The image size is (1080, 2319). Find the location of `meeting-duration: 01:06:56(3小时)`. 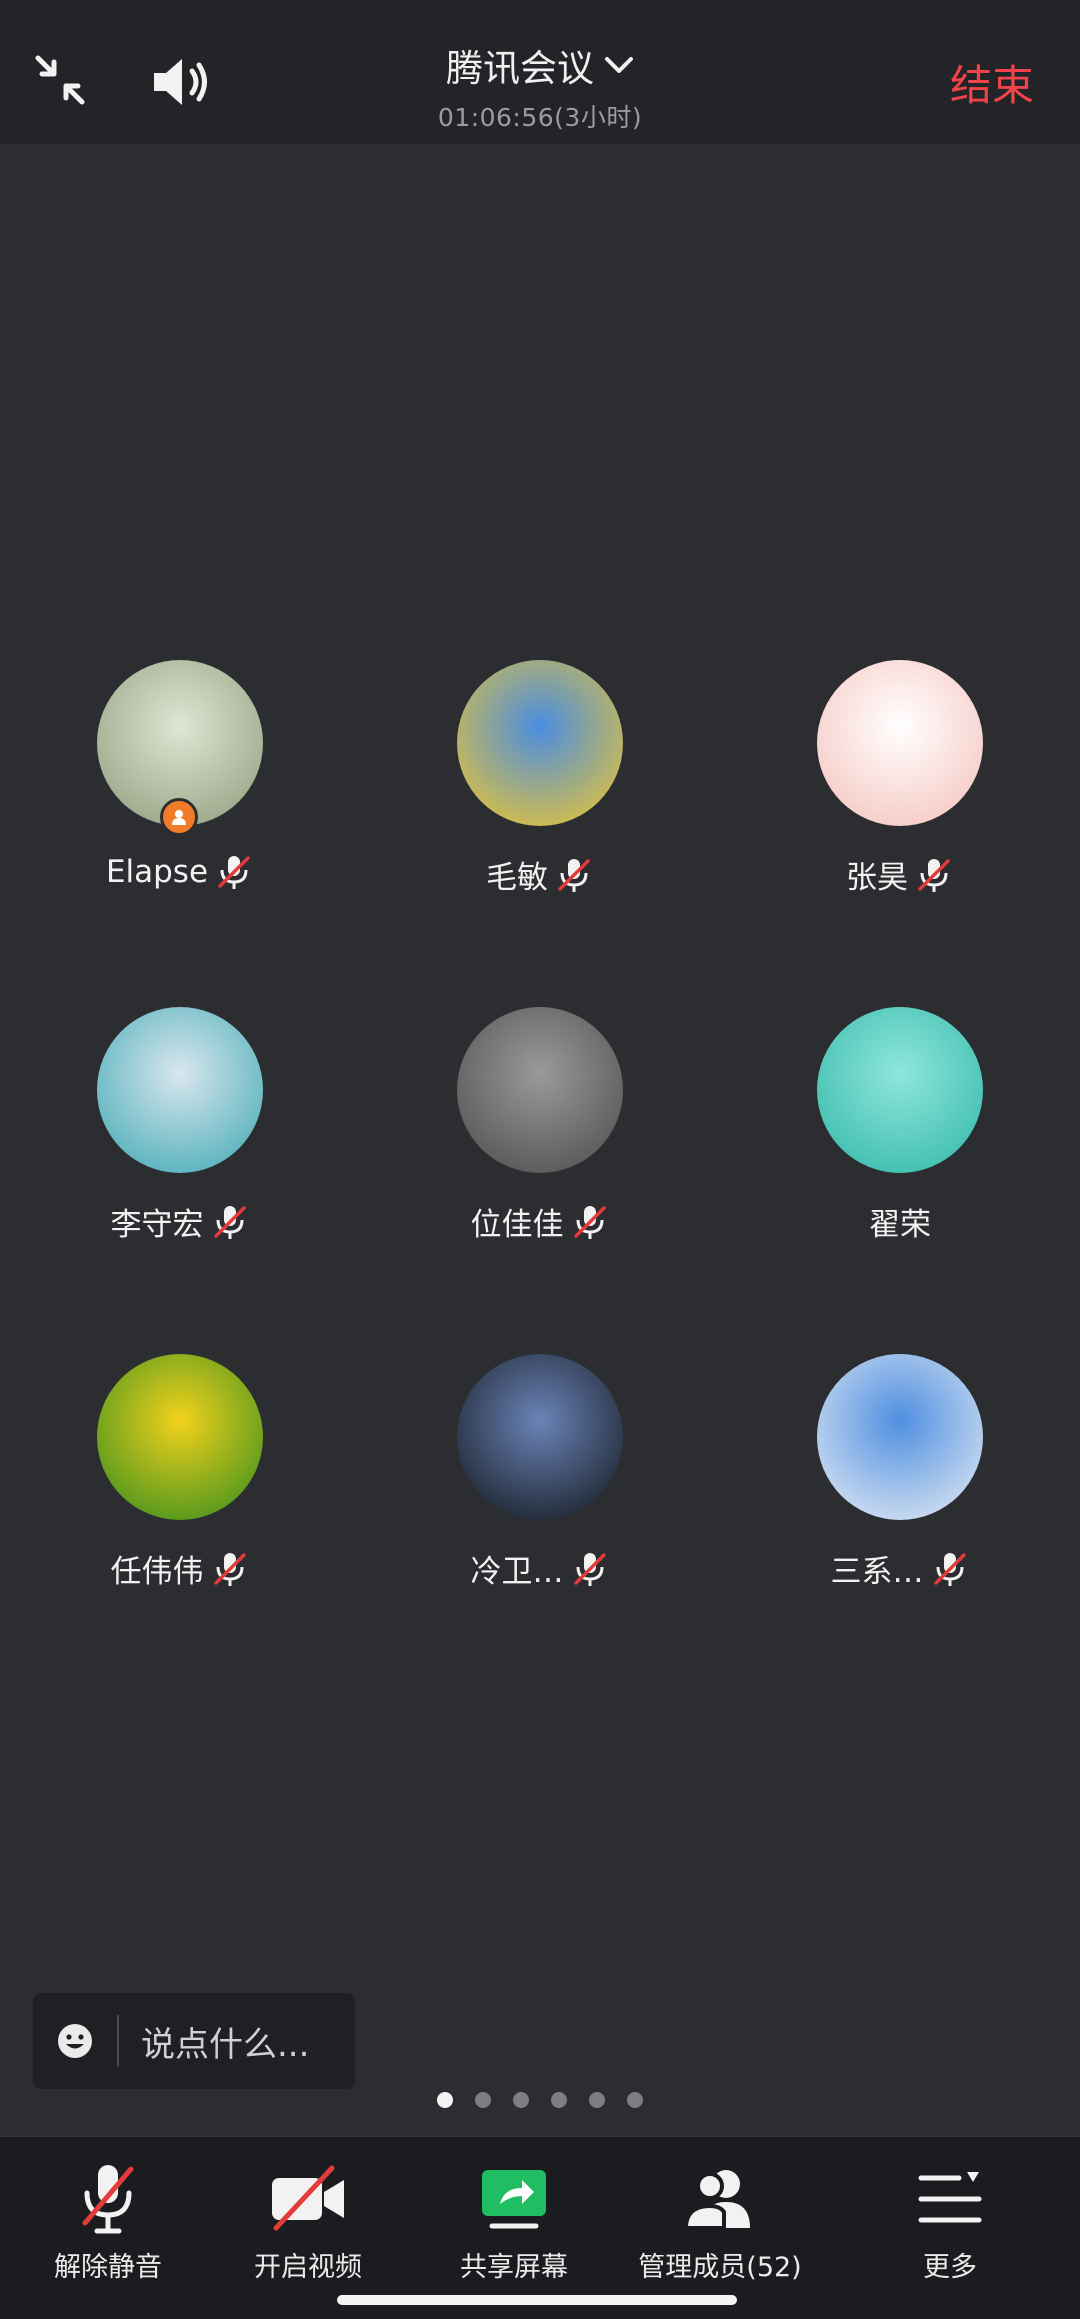

meeting-duration: 01:06:56(3小时) is located at coordinates (540, 117).